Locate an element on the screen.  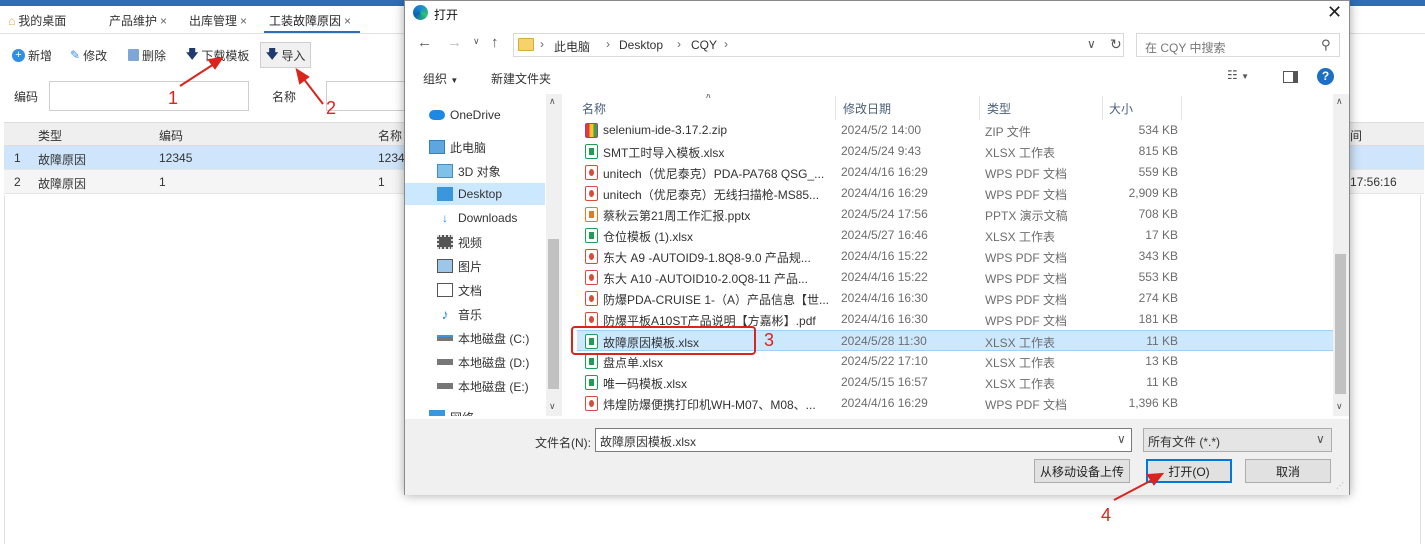
annotation-number: 1 is located at coordinates (173, 98).